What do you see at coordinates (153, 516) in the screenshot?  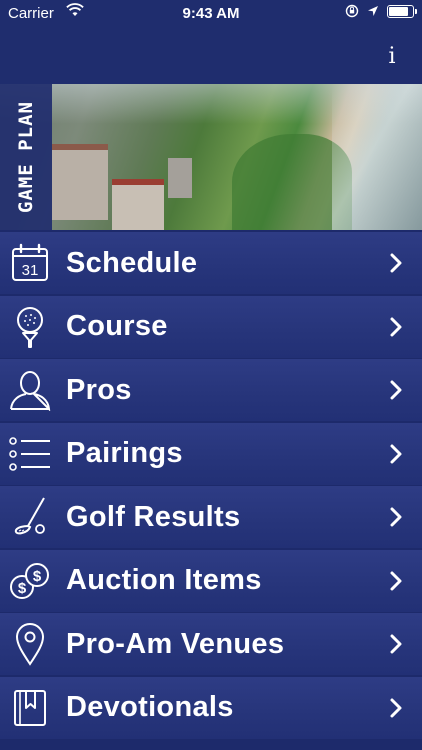 I see `menu-item-label: Golf Results` at bounding box center [153, 516].